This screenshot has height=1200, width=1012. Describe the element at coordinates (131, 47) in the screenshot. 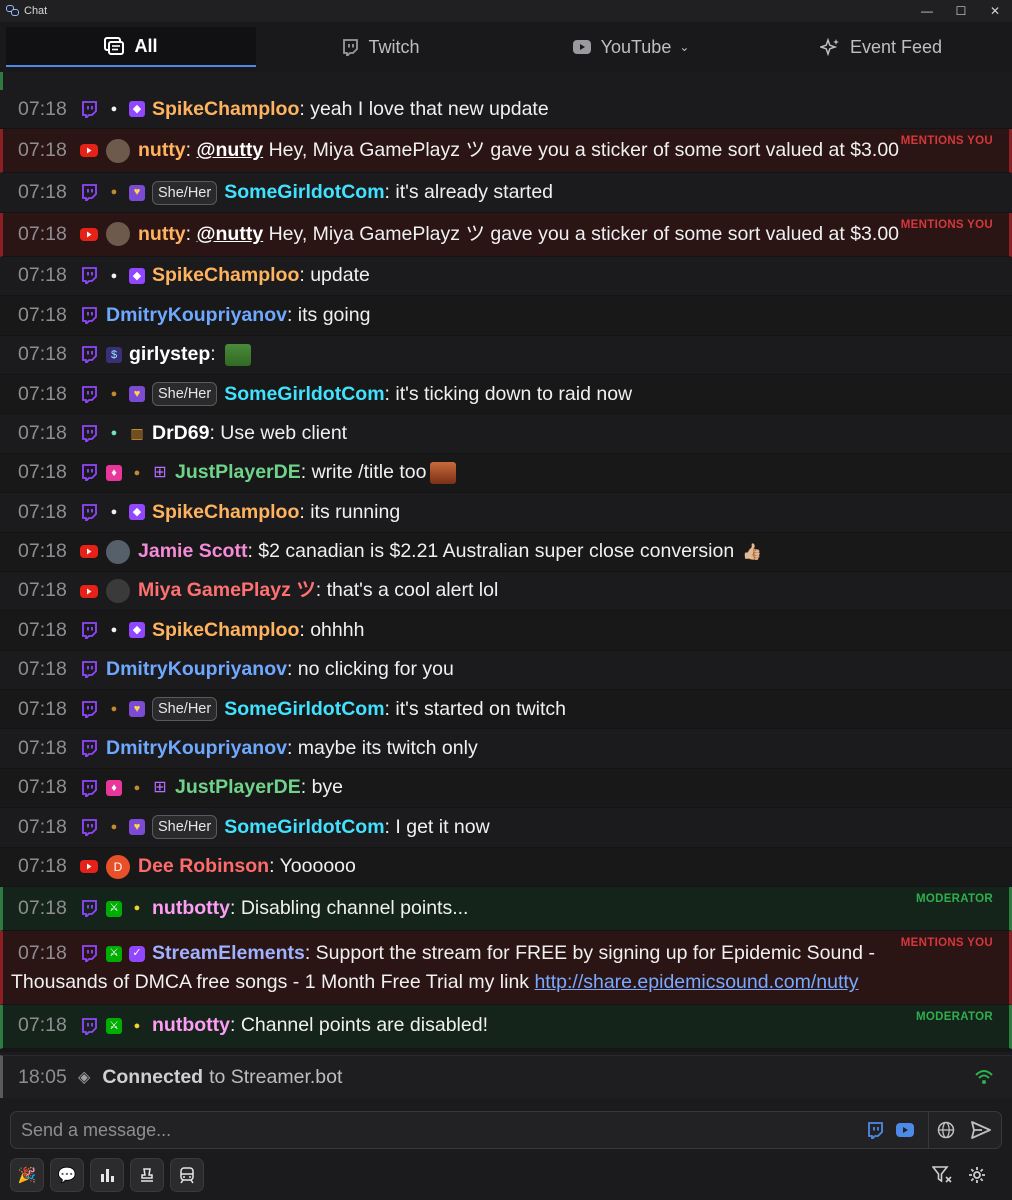

I see `tab-all: All` at that location.